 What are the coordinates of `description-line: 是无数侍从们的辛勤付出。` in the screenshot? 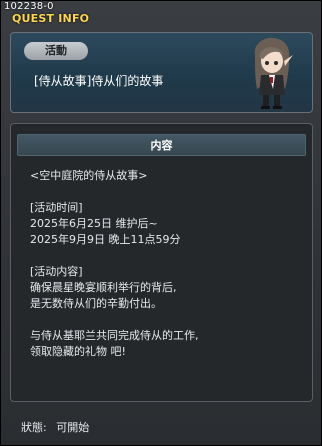 It's located at (96, 303).